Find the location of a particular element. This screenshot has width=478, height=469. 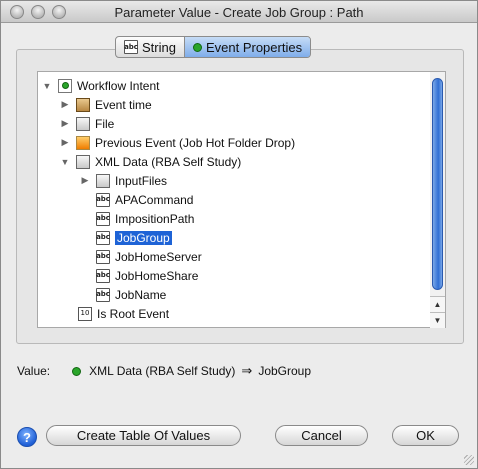

value-source: XML Data (RBA Self Study) is located at coordinates (162, 371).